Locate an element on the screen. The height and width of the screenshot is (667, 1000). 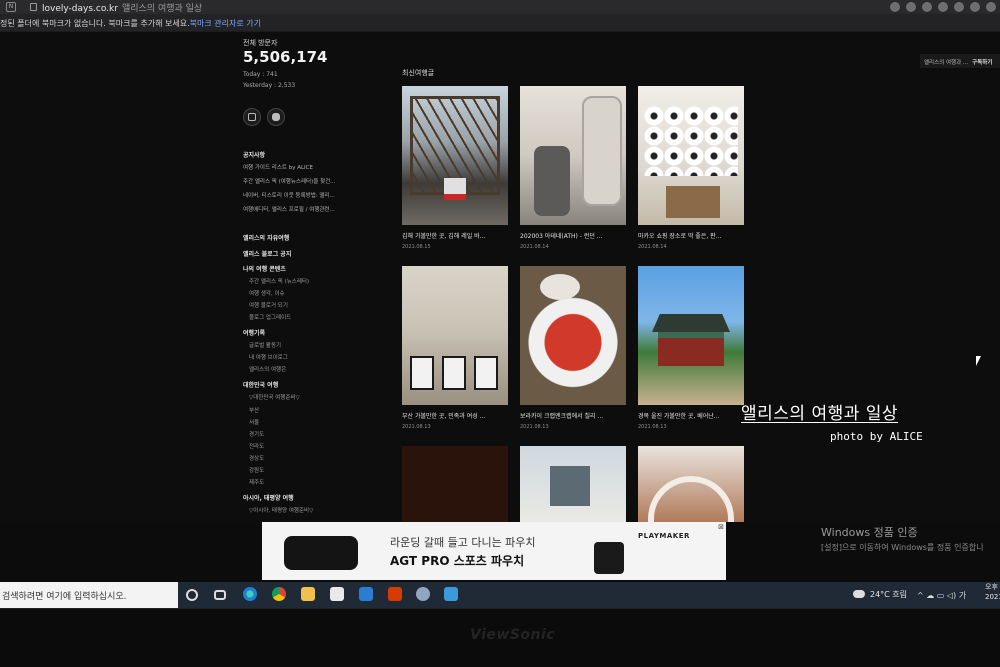
category-subitem: 경기도 is located at coordinates (253, 434).